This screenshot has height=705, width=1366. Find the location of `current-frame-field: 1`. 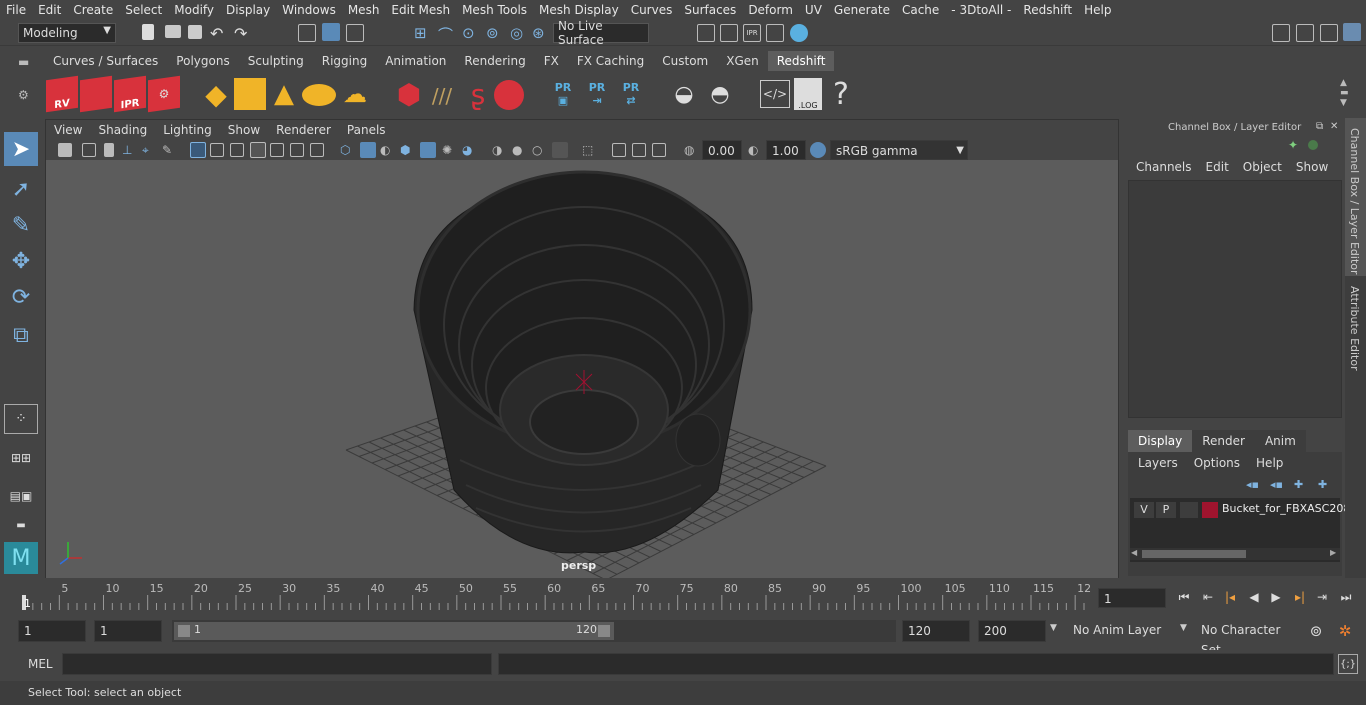

current-frame-field: 1 is located at coordinates (1132, 598).